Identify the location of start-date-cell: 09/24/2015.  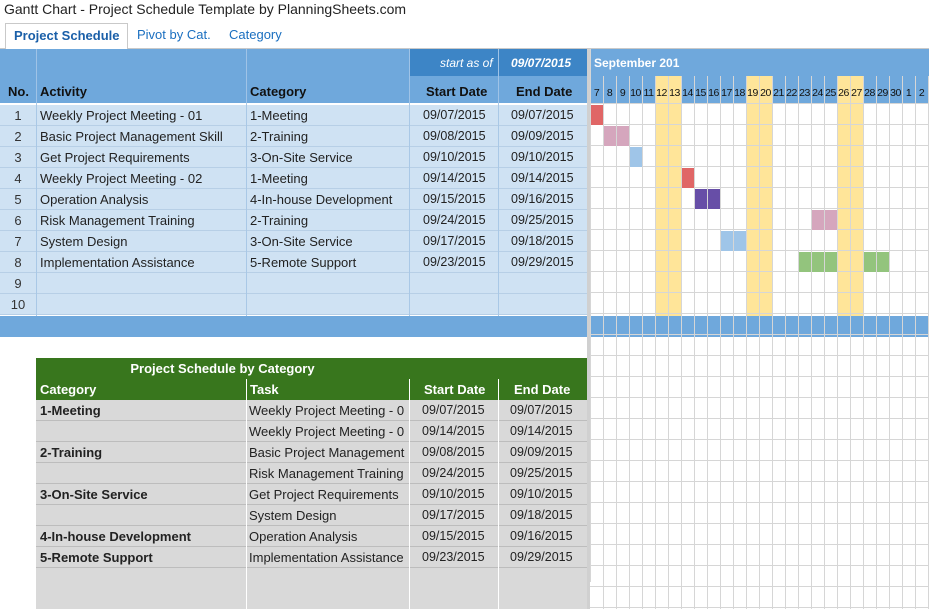
(454, 220).